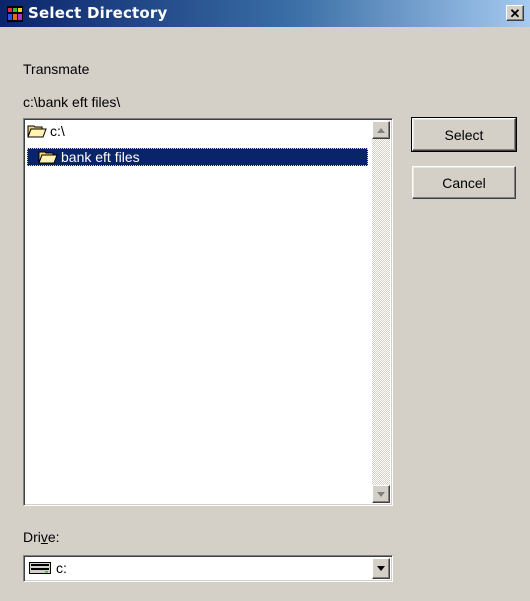 This screenshot has height=601, width=530. What do you see at coordinates (100, 157) in the screenshot?
I see `list-item-label: bank eft files` at bounding box center [100, 157].